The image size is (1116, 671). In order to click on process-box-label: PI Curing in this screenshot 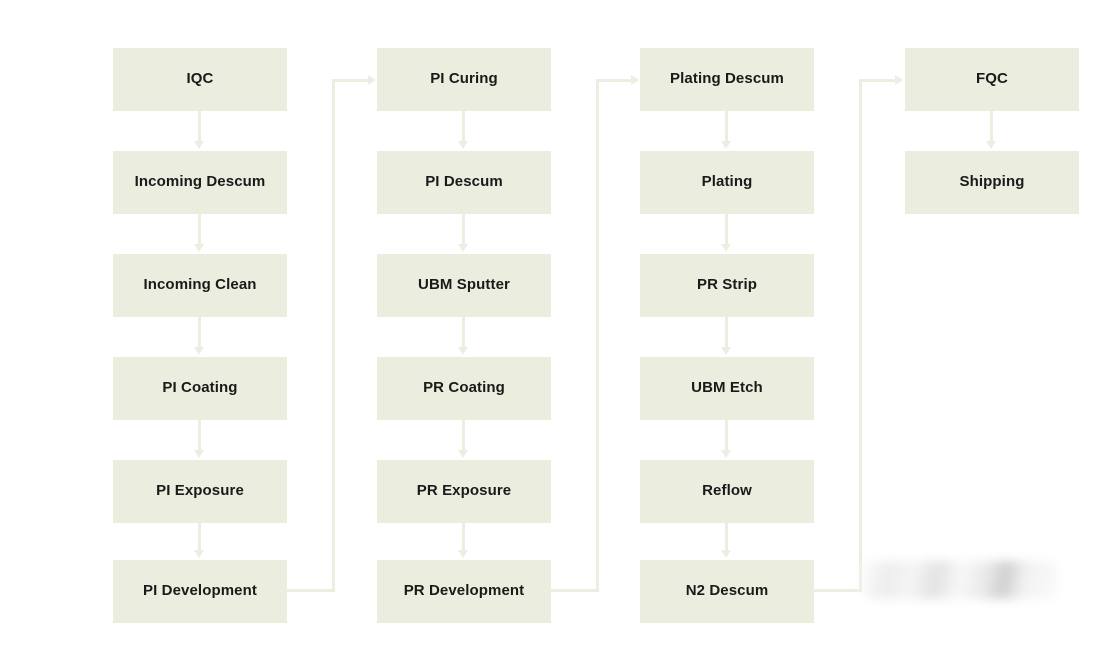, I will do `click(464, 79)`.